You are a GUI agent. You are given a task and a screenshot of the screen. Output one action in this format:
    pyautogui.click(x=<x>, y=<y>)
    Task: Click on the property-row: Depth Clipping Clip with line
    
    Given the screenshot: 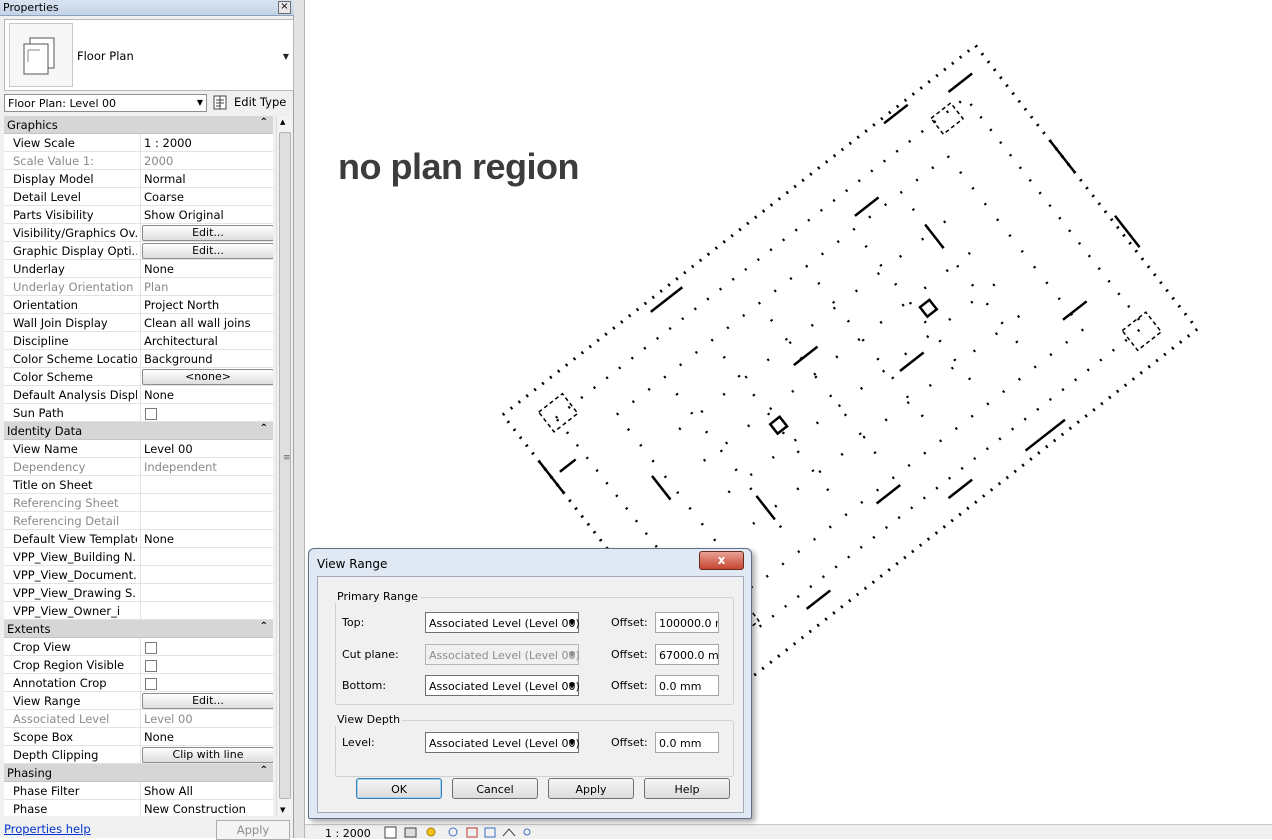 What is the action you would take?
    pyautogui.click(x=138, y=755)
    